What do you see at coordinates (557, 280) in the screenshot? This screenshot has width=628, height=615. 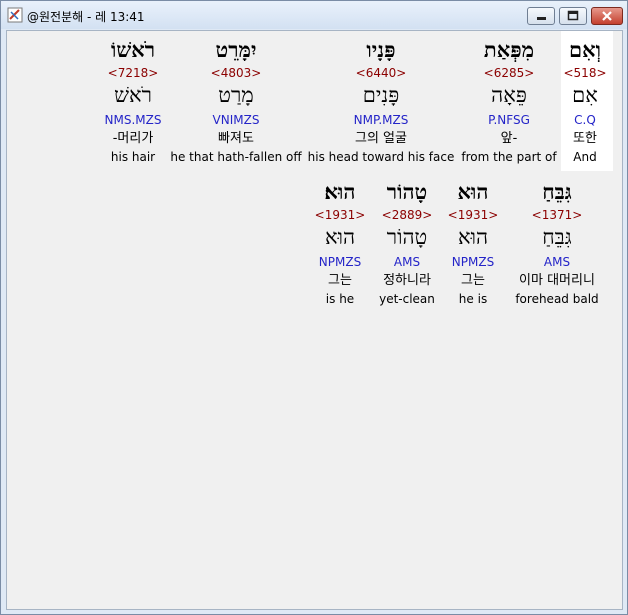 I see `korean-gloss: 이마 대머리니` at bounding box center [557, 280].